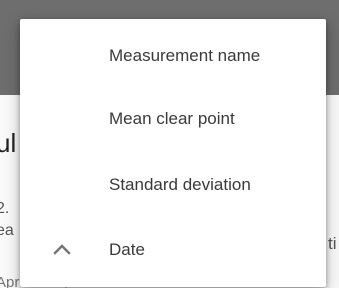 The image size is (339, 288). I want to click on background-title-fragment: ul, so click(8, 143).